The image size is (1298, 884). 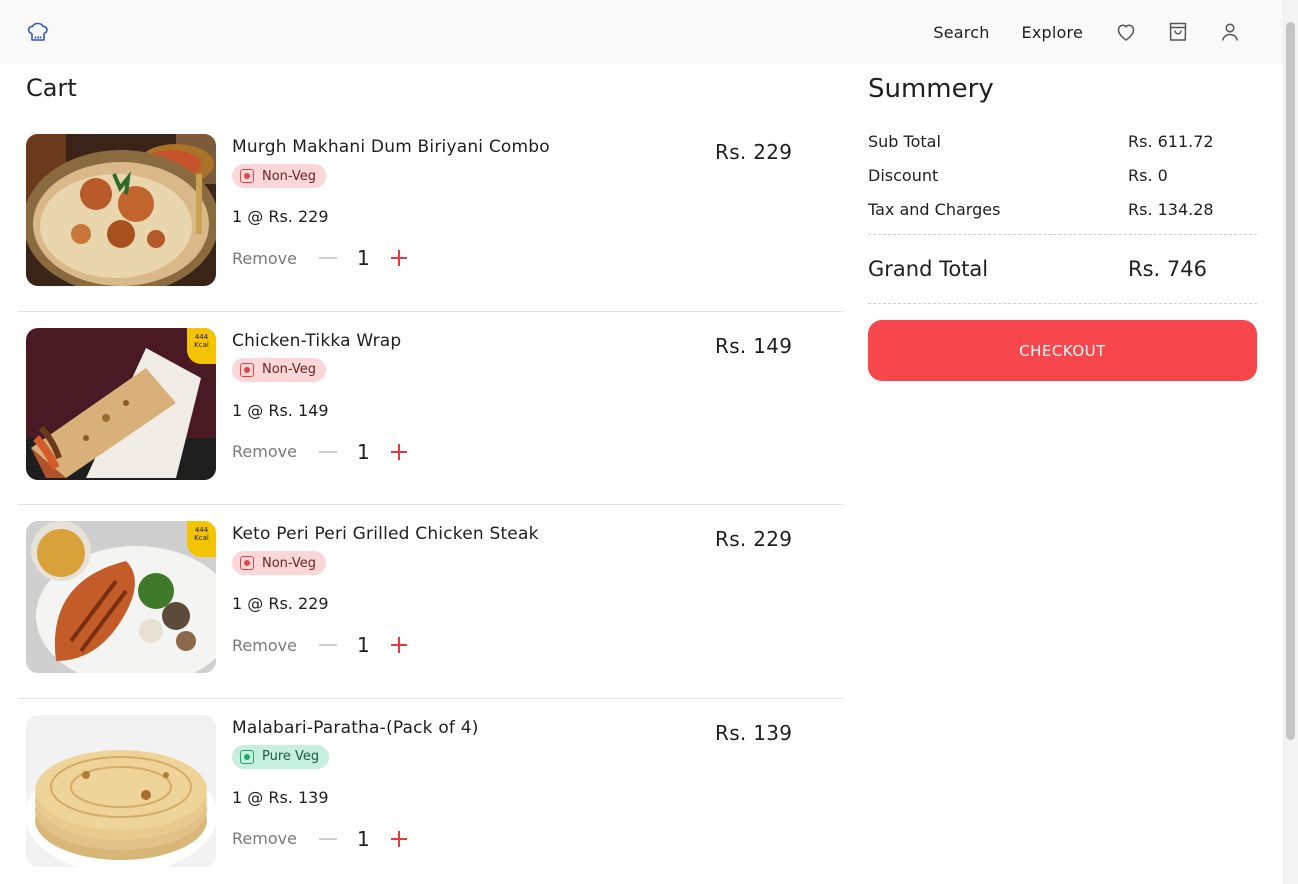 I want to click on nav-link-explore: Explore, so click(x=1052, y=32).